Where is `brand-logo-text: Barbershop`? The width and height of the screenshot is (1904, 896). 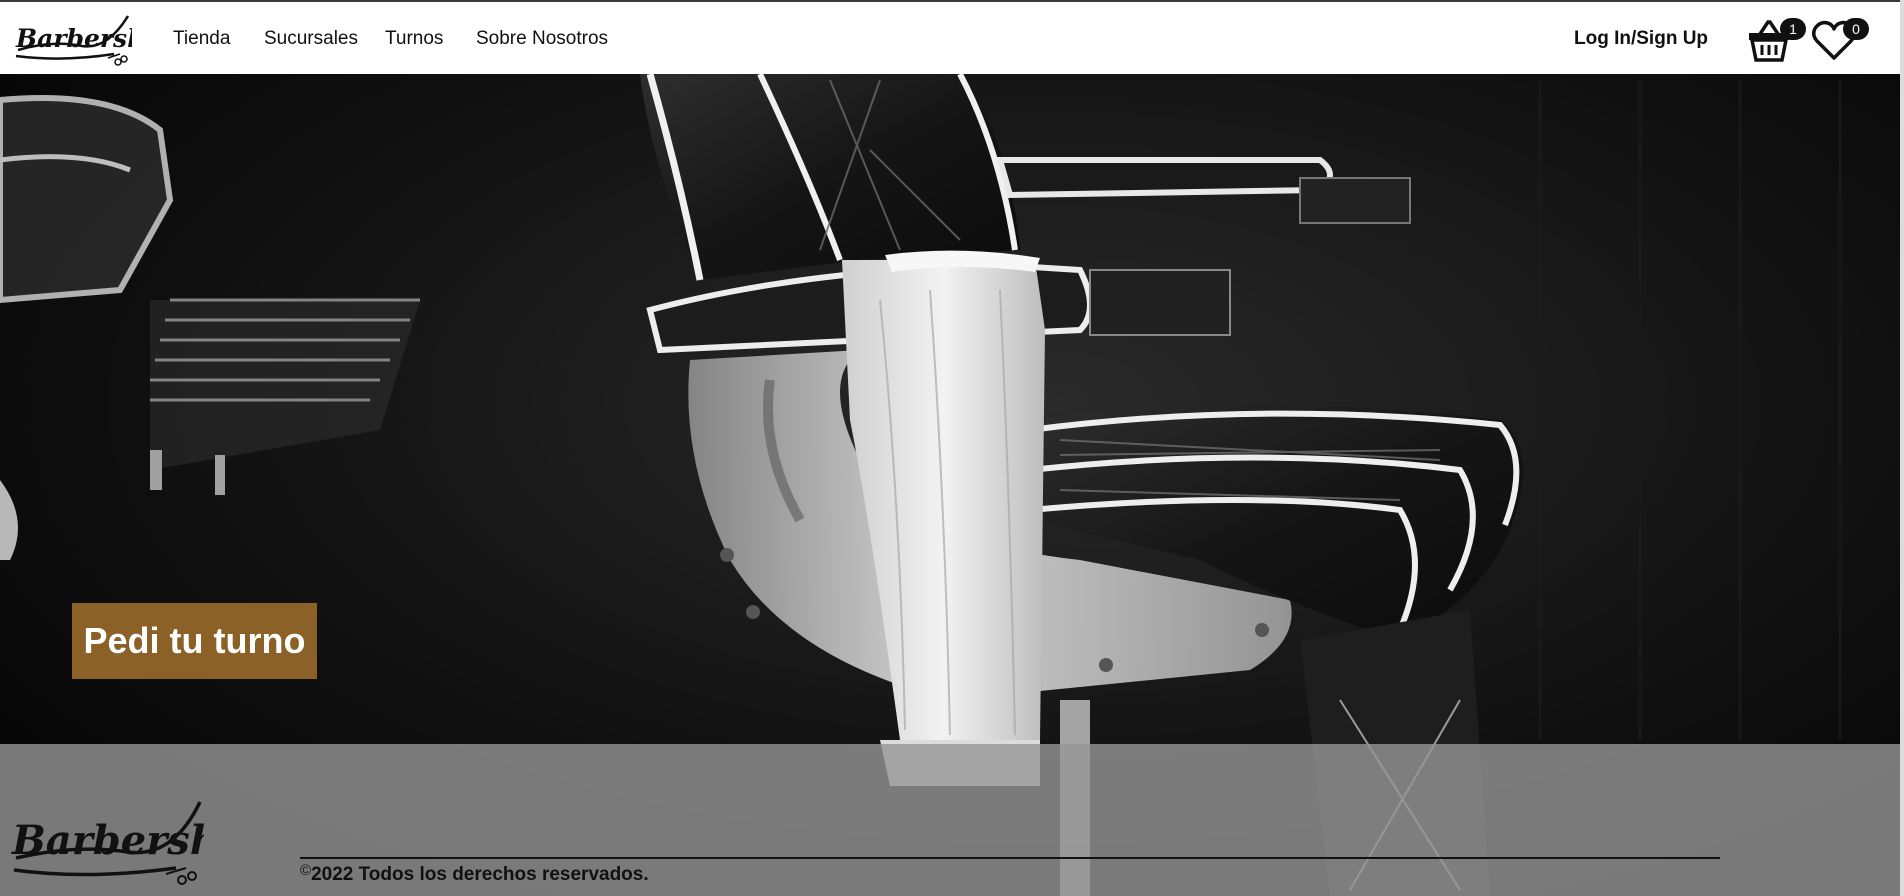
brand-logo-text: Barbershop is located at coordinates (73, 38).